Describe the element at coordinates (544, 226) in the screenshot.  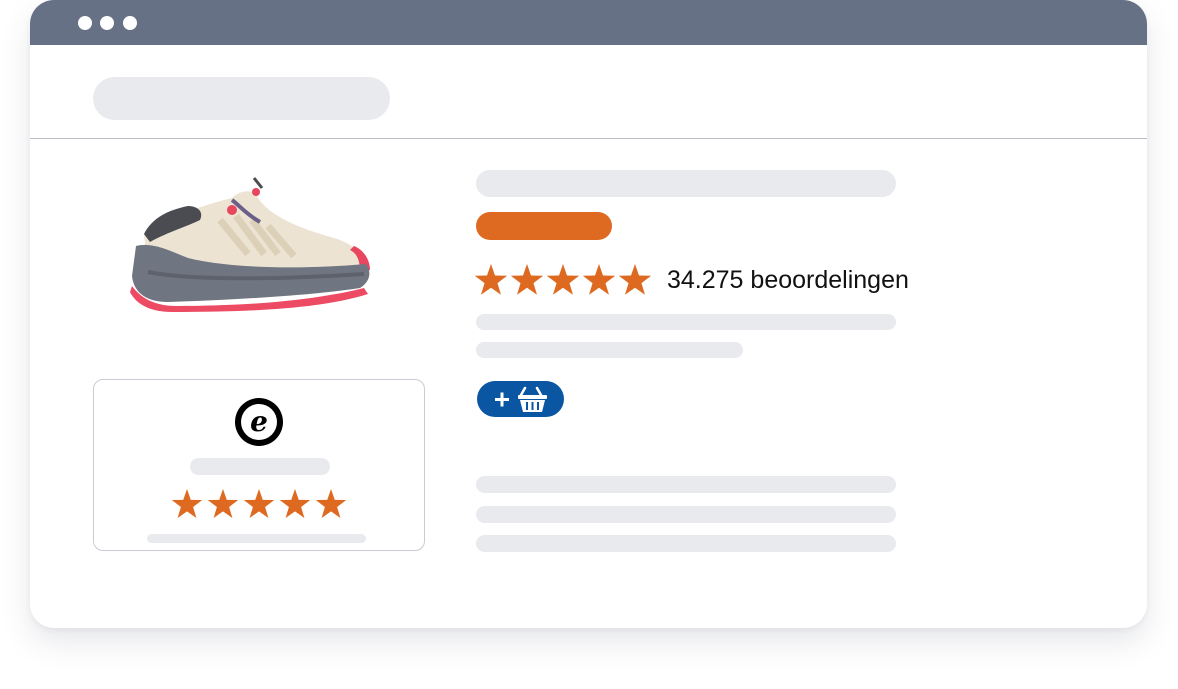
I see `product-badge` at that location.